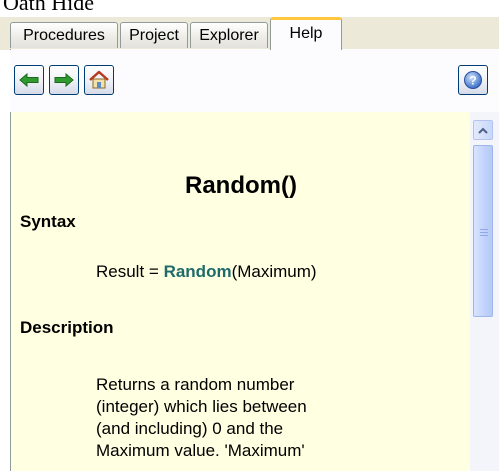 The width and height of the screenshot is (499, 471). I want to click on syntax-line: Result = Random(Maximum), so click(206, 272).